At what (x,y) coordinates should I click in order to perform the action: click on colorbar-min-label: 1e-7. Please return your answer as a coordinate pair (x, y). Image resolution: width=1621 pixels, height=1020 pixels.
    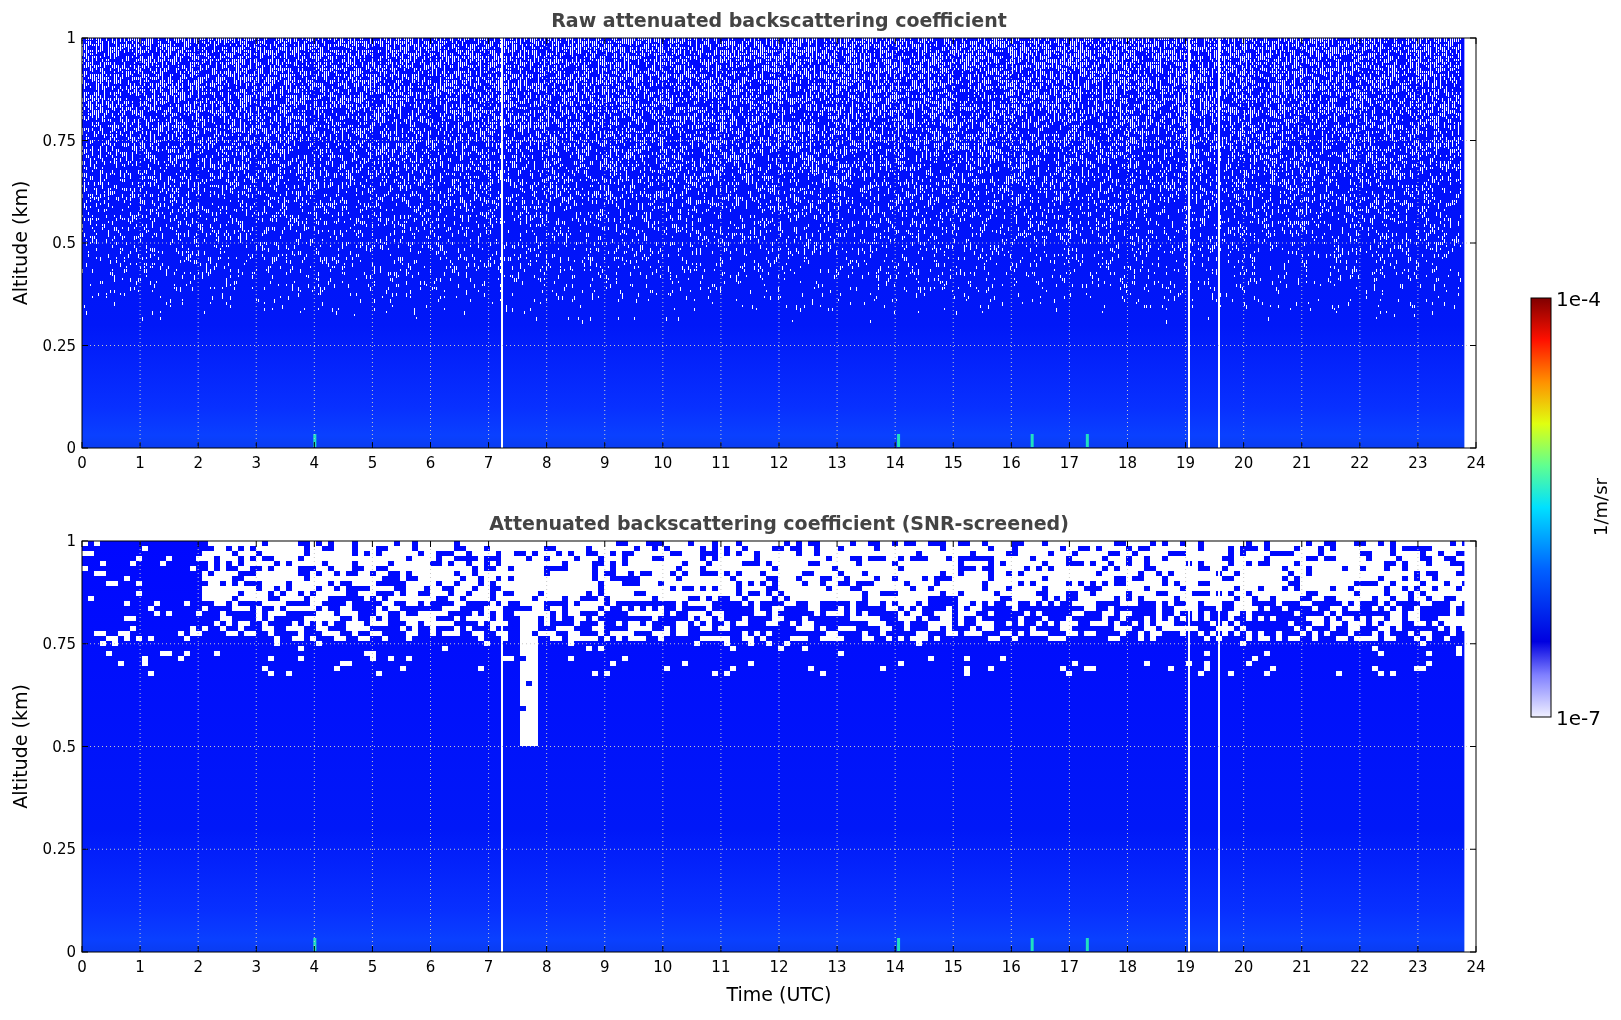
    Looking at the image, I should click on (1578, 718).